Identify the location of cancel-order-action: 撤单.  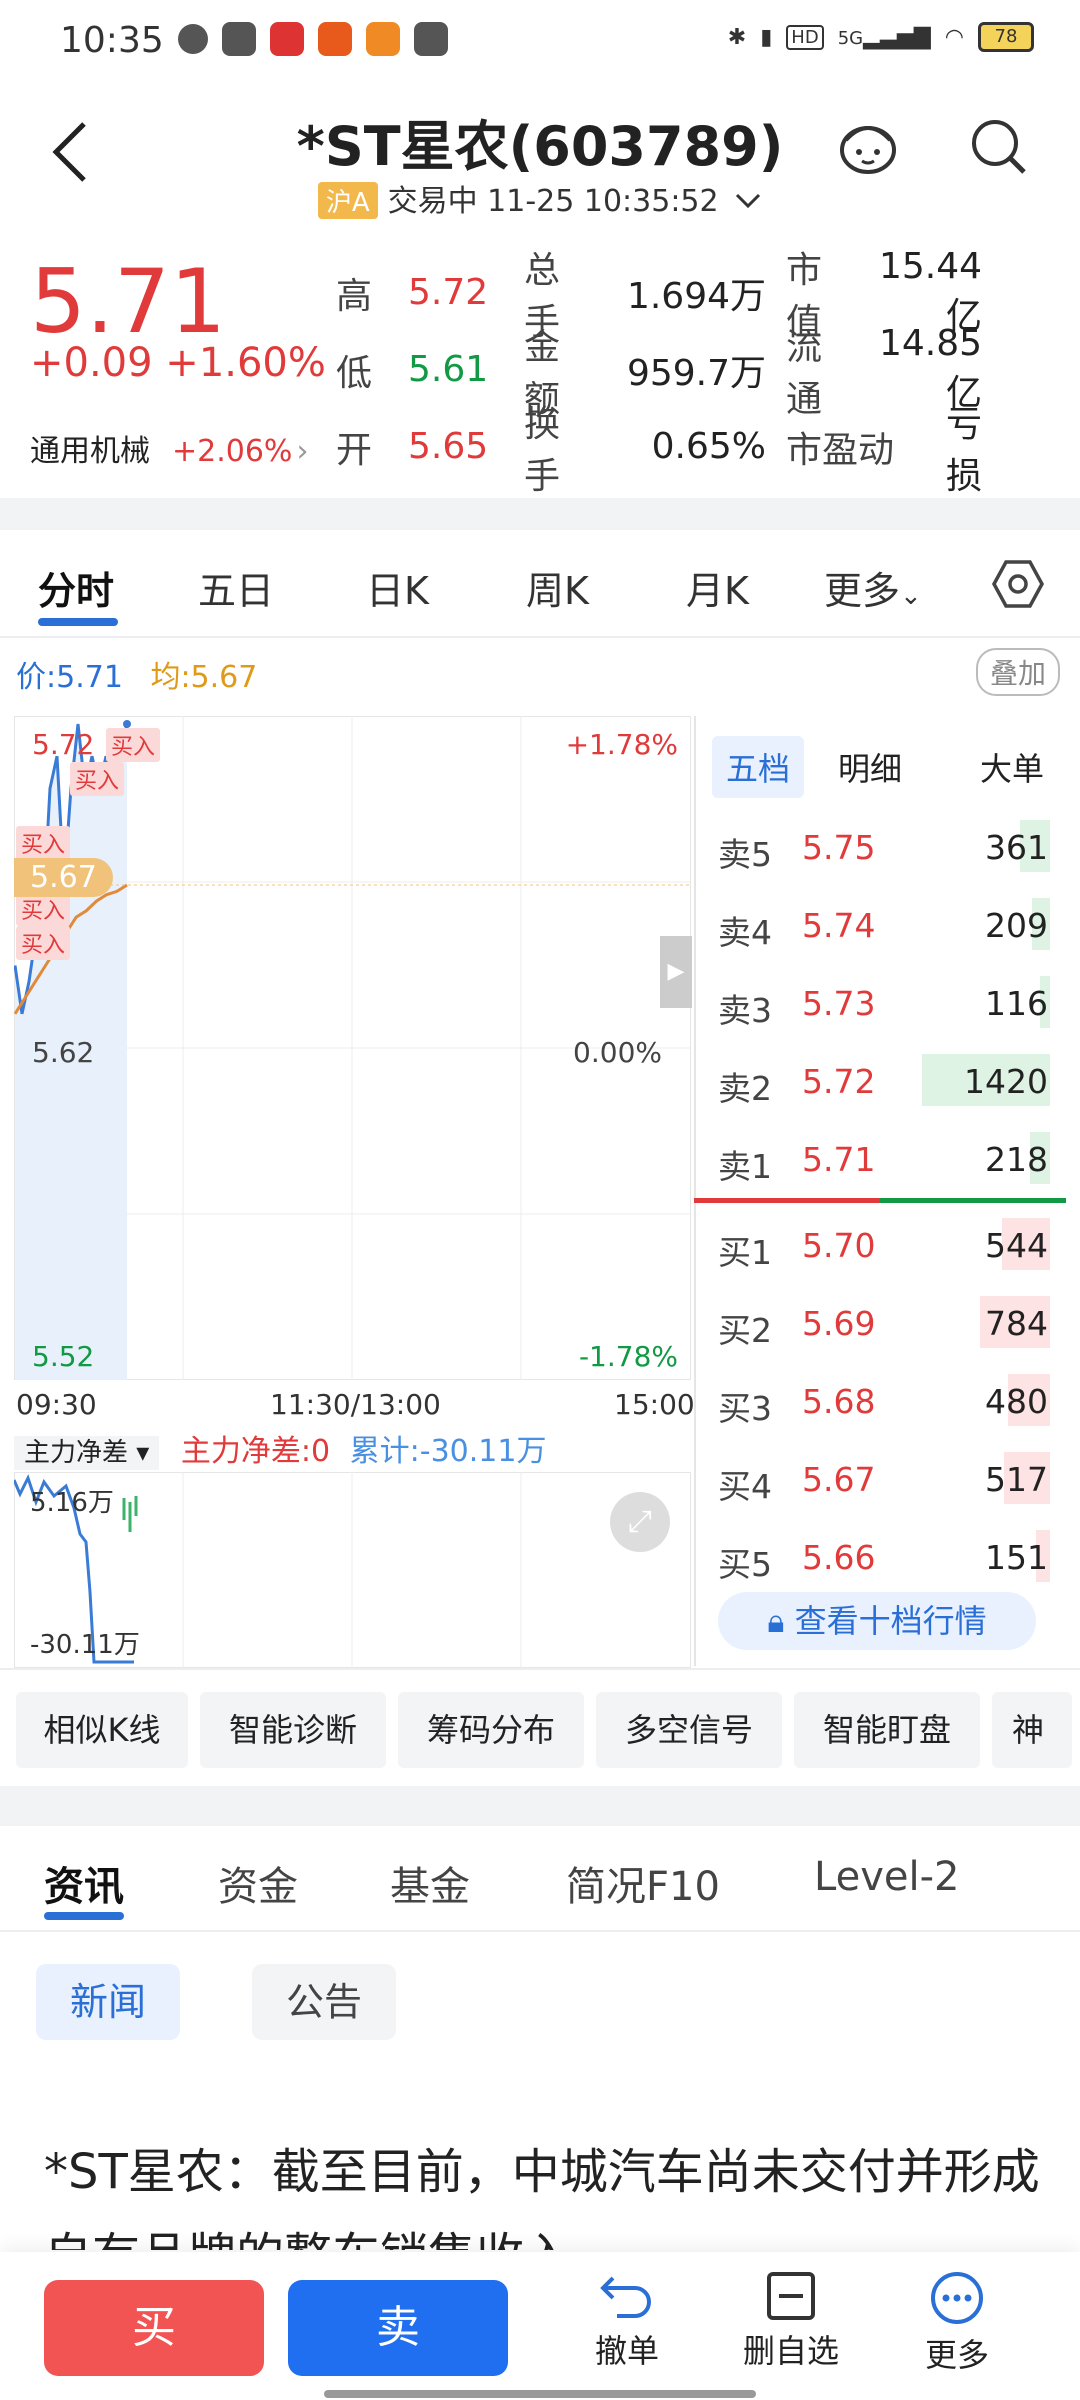
(627, 2321).